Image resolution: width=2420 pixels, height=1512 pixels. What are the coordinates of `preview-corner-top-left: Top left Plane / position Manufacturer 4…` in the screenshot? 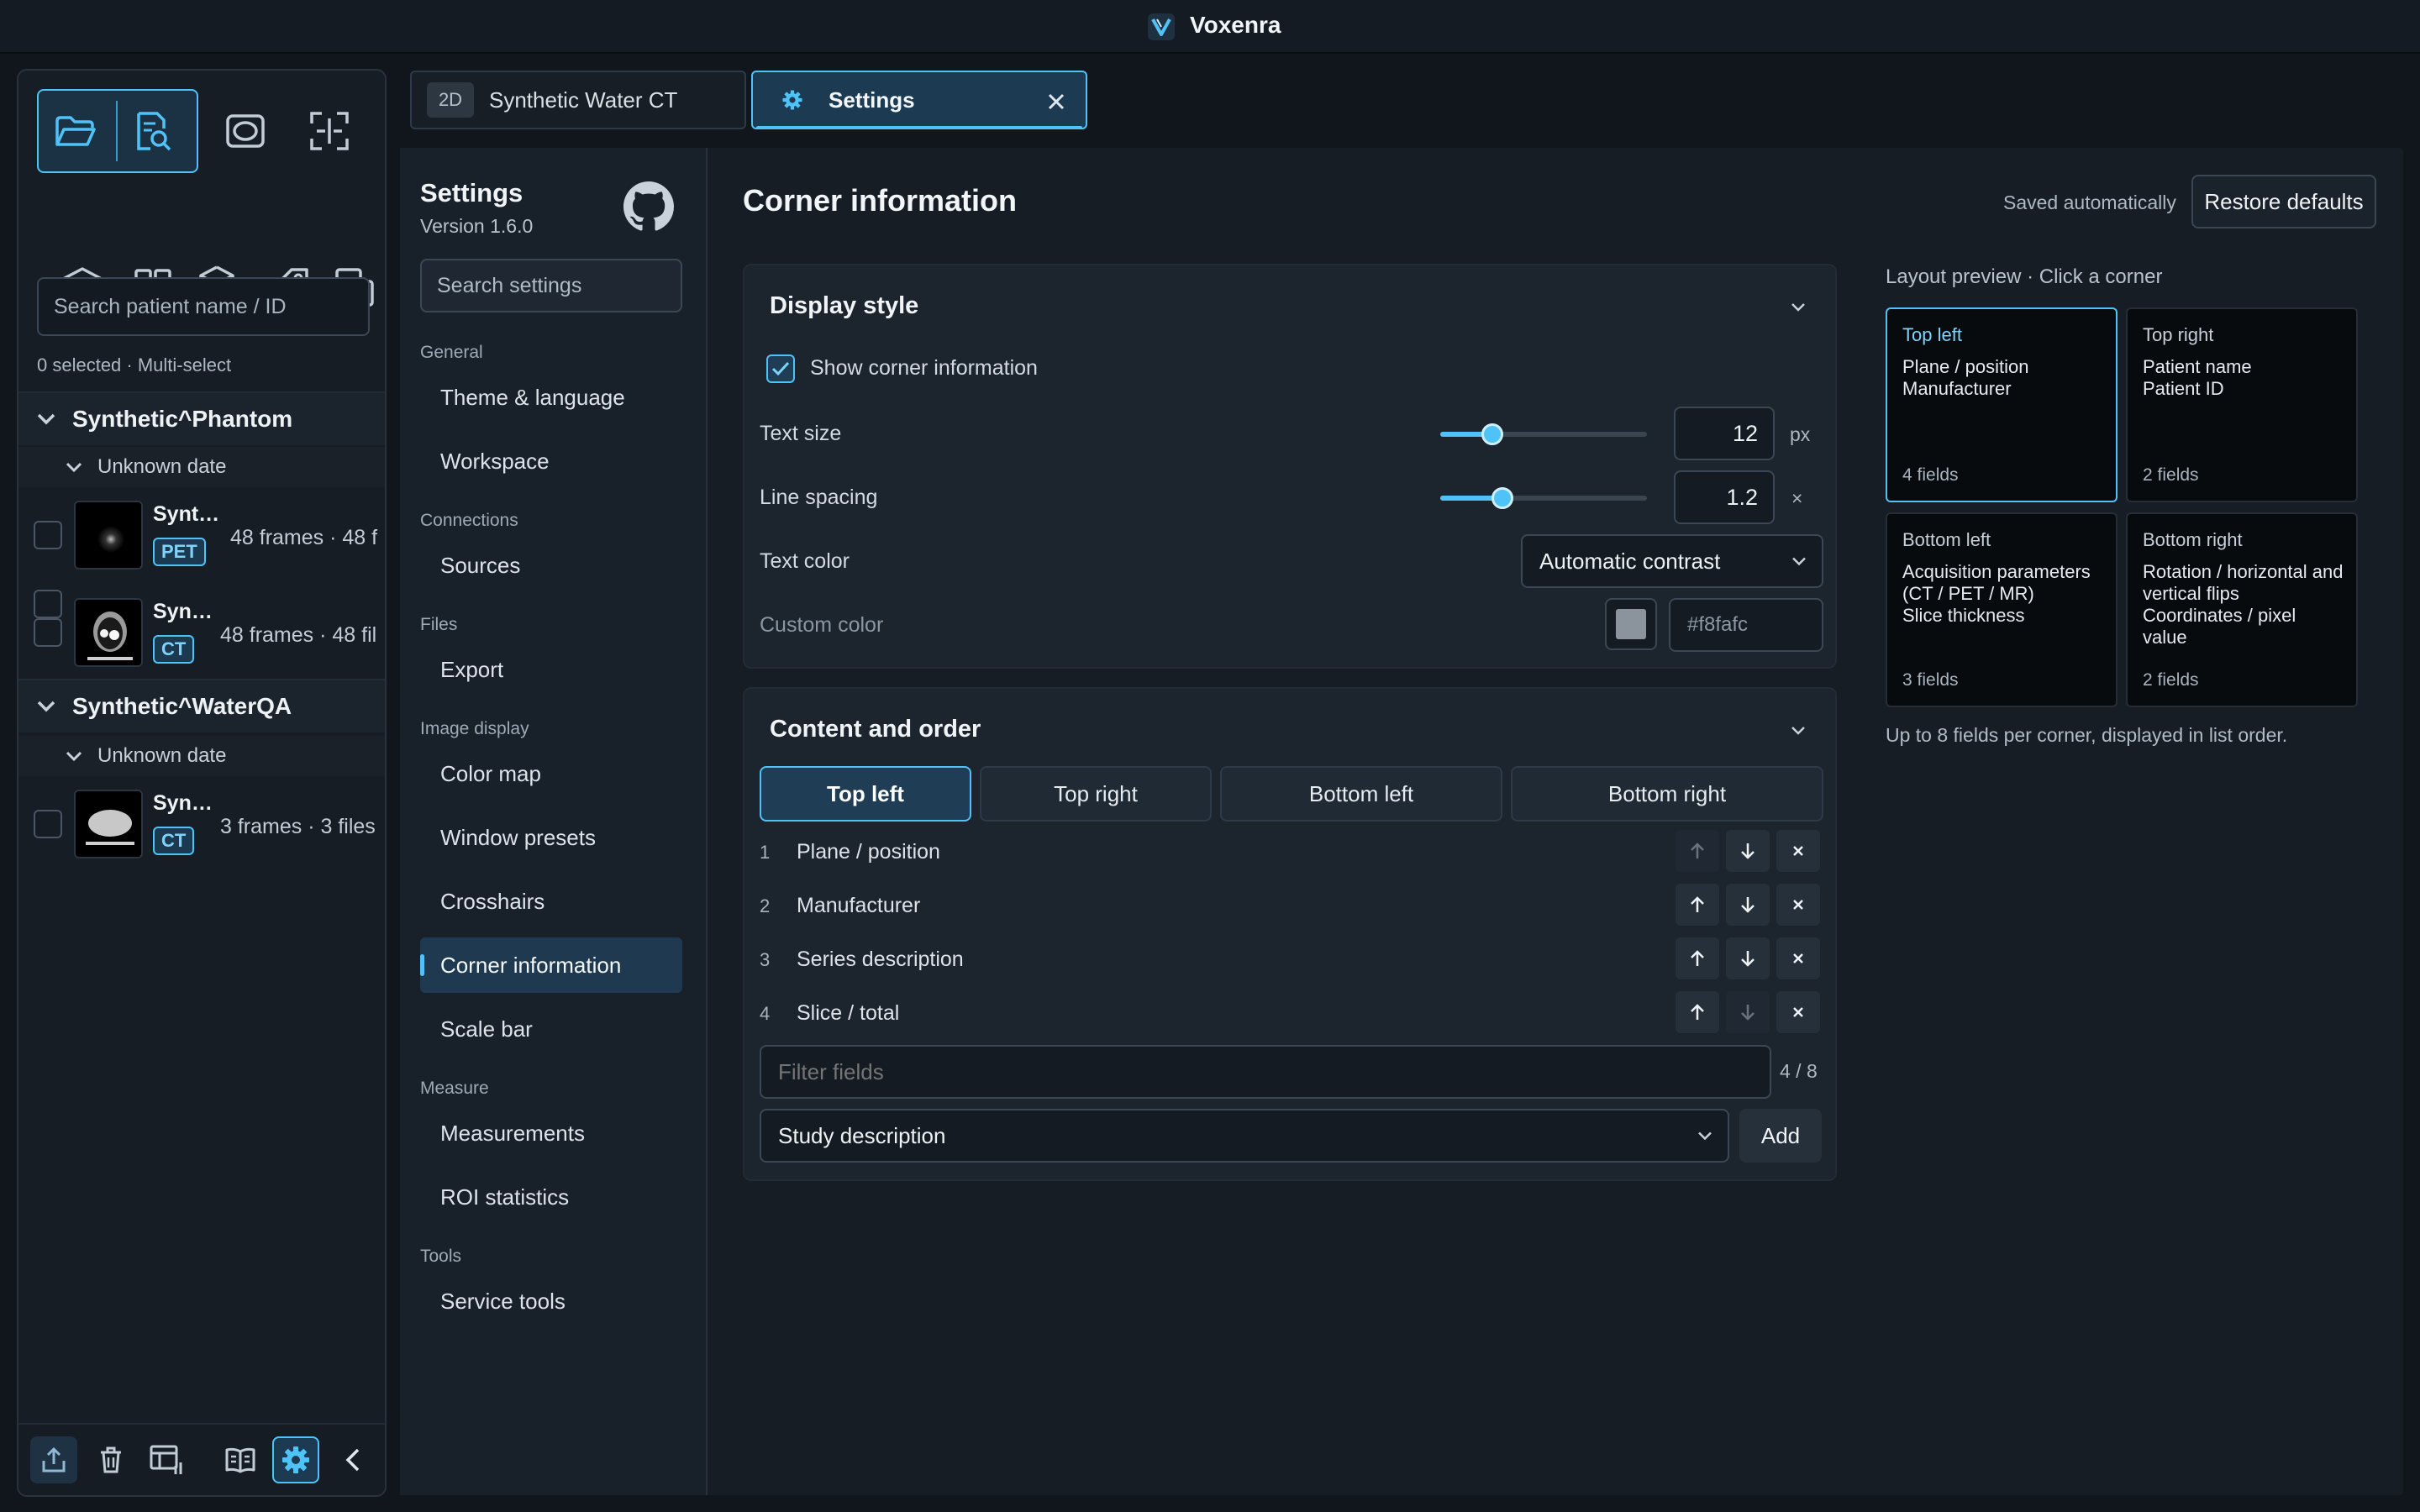 It's located at (2002, 404).